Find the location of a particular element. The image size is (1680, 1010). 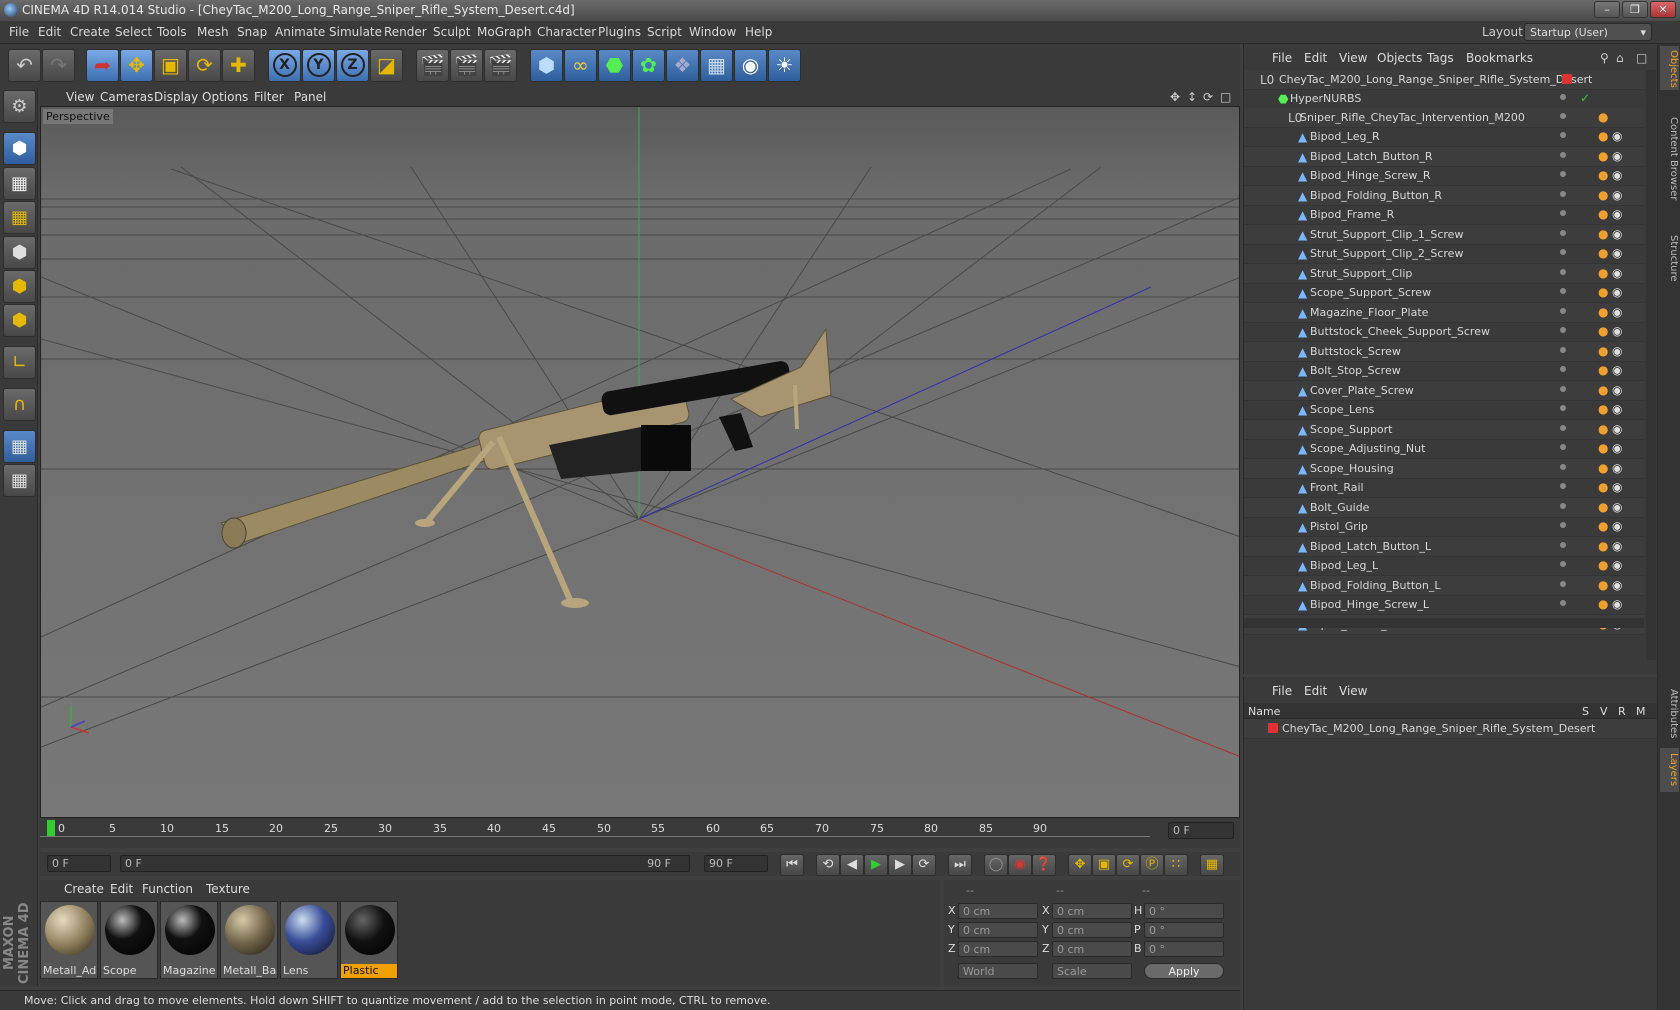

menu-plugins: Plugins is located at coordinates (619, 32).